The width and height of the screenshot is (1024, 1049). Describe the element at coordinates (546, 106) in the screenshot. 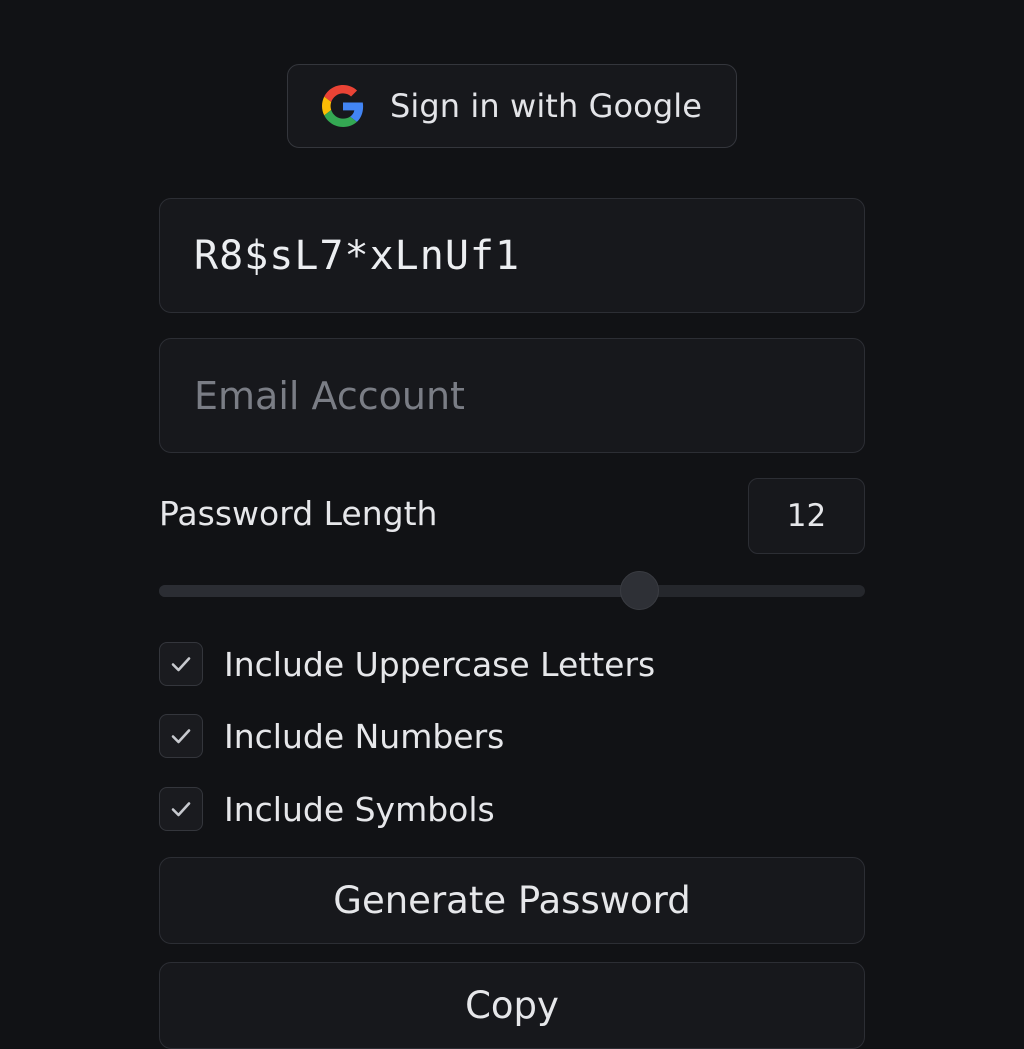

I see `sign-in-with-google-label: Sign in with Google` at that location.